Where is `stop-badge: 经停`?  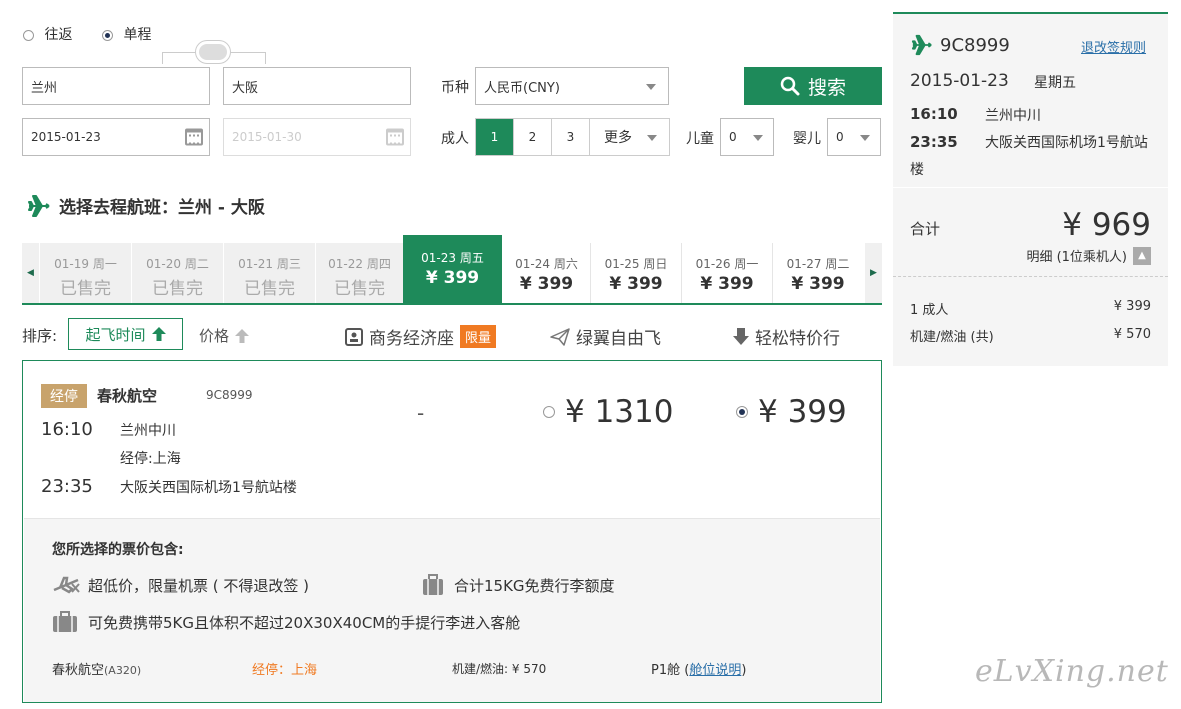
stop-badge: 经停 is located at coordinates (64, 396).